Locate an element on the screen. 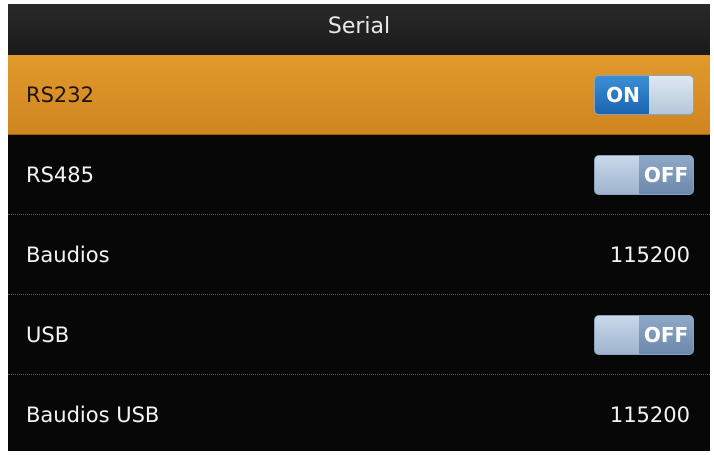  rs232-toggle: ON is located at coordinates (644, 94).